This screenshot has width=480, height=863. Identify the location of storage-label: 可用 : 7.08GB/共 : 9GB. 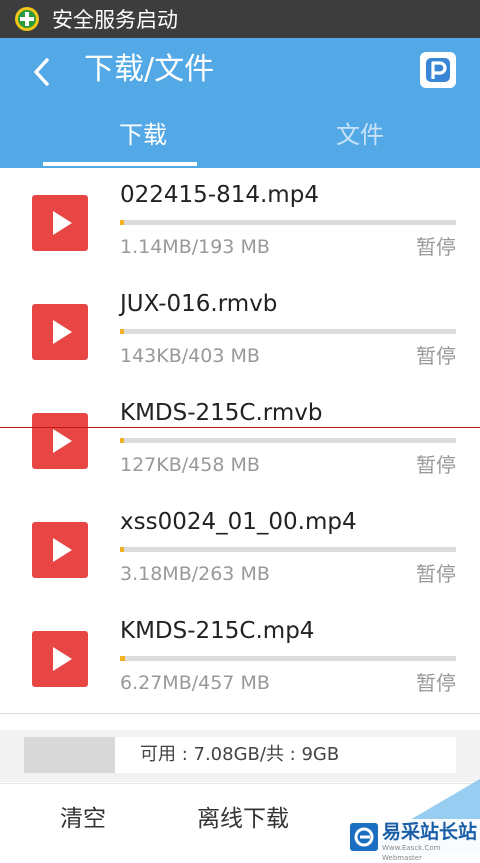
(240, 754).